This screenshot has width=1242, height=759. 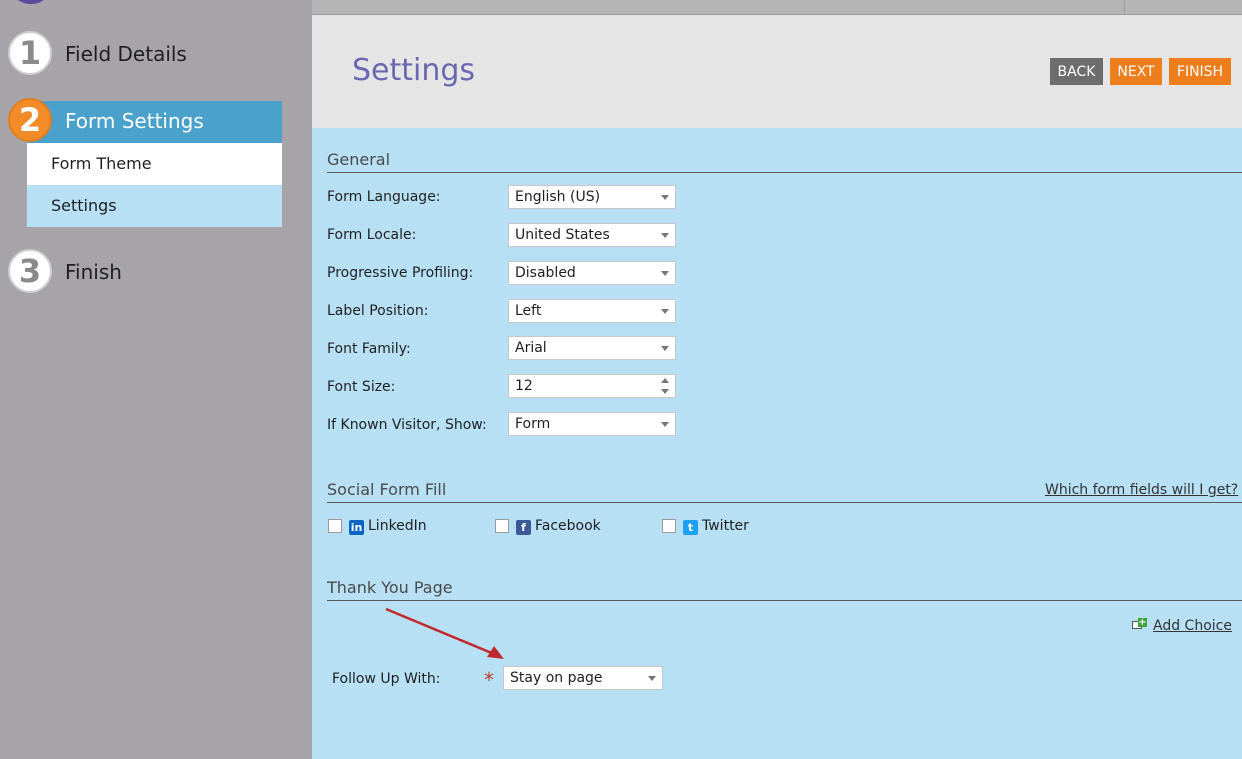 I want to click on step-2-circle: 2, so click(x=30, y=120).